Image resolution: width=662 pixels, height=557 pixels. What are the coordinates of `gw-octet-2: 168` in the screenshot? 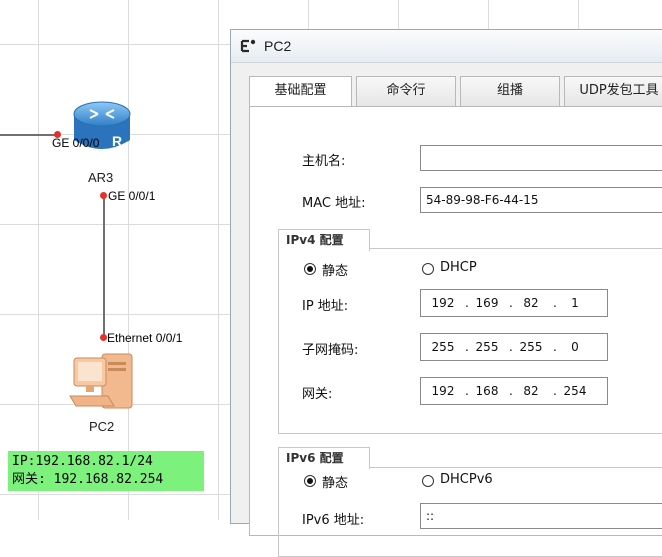 It's located at (487, 391).